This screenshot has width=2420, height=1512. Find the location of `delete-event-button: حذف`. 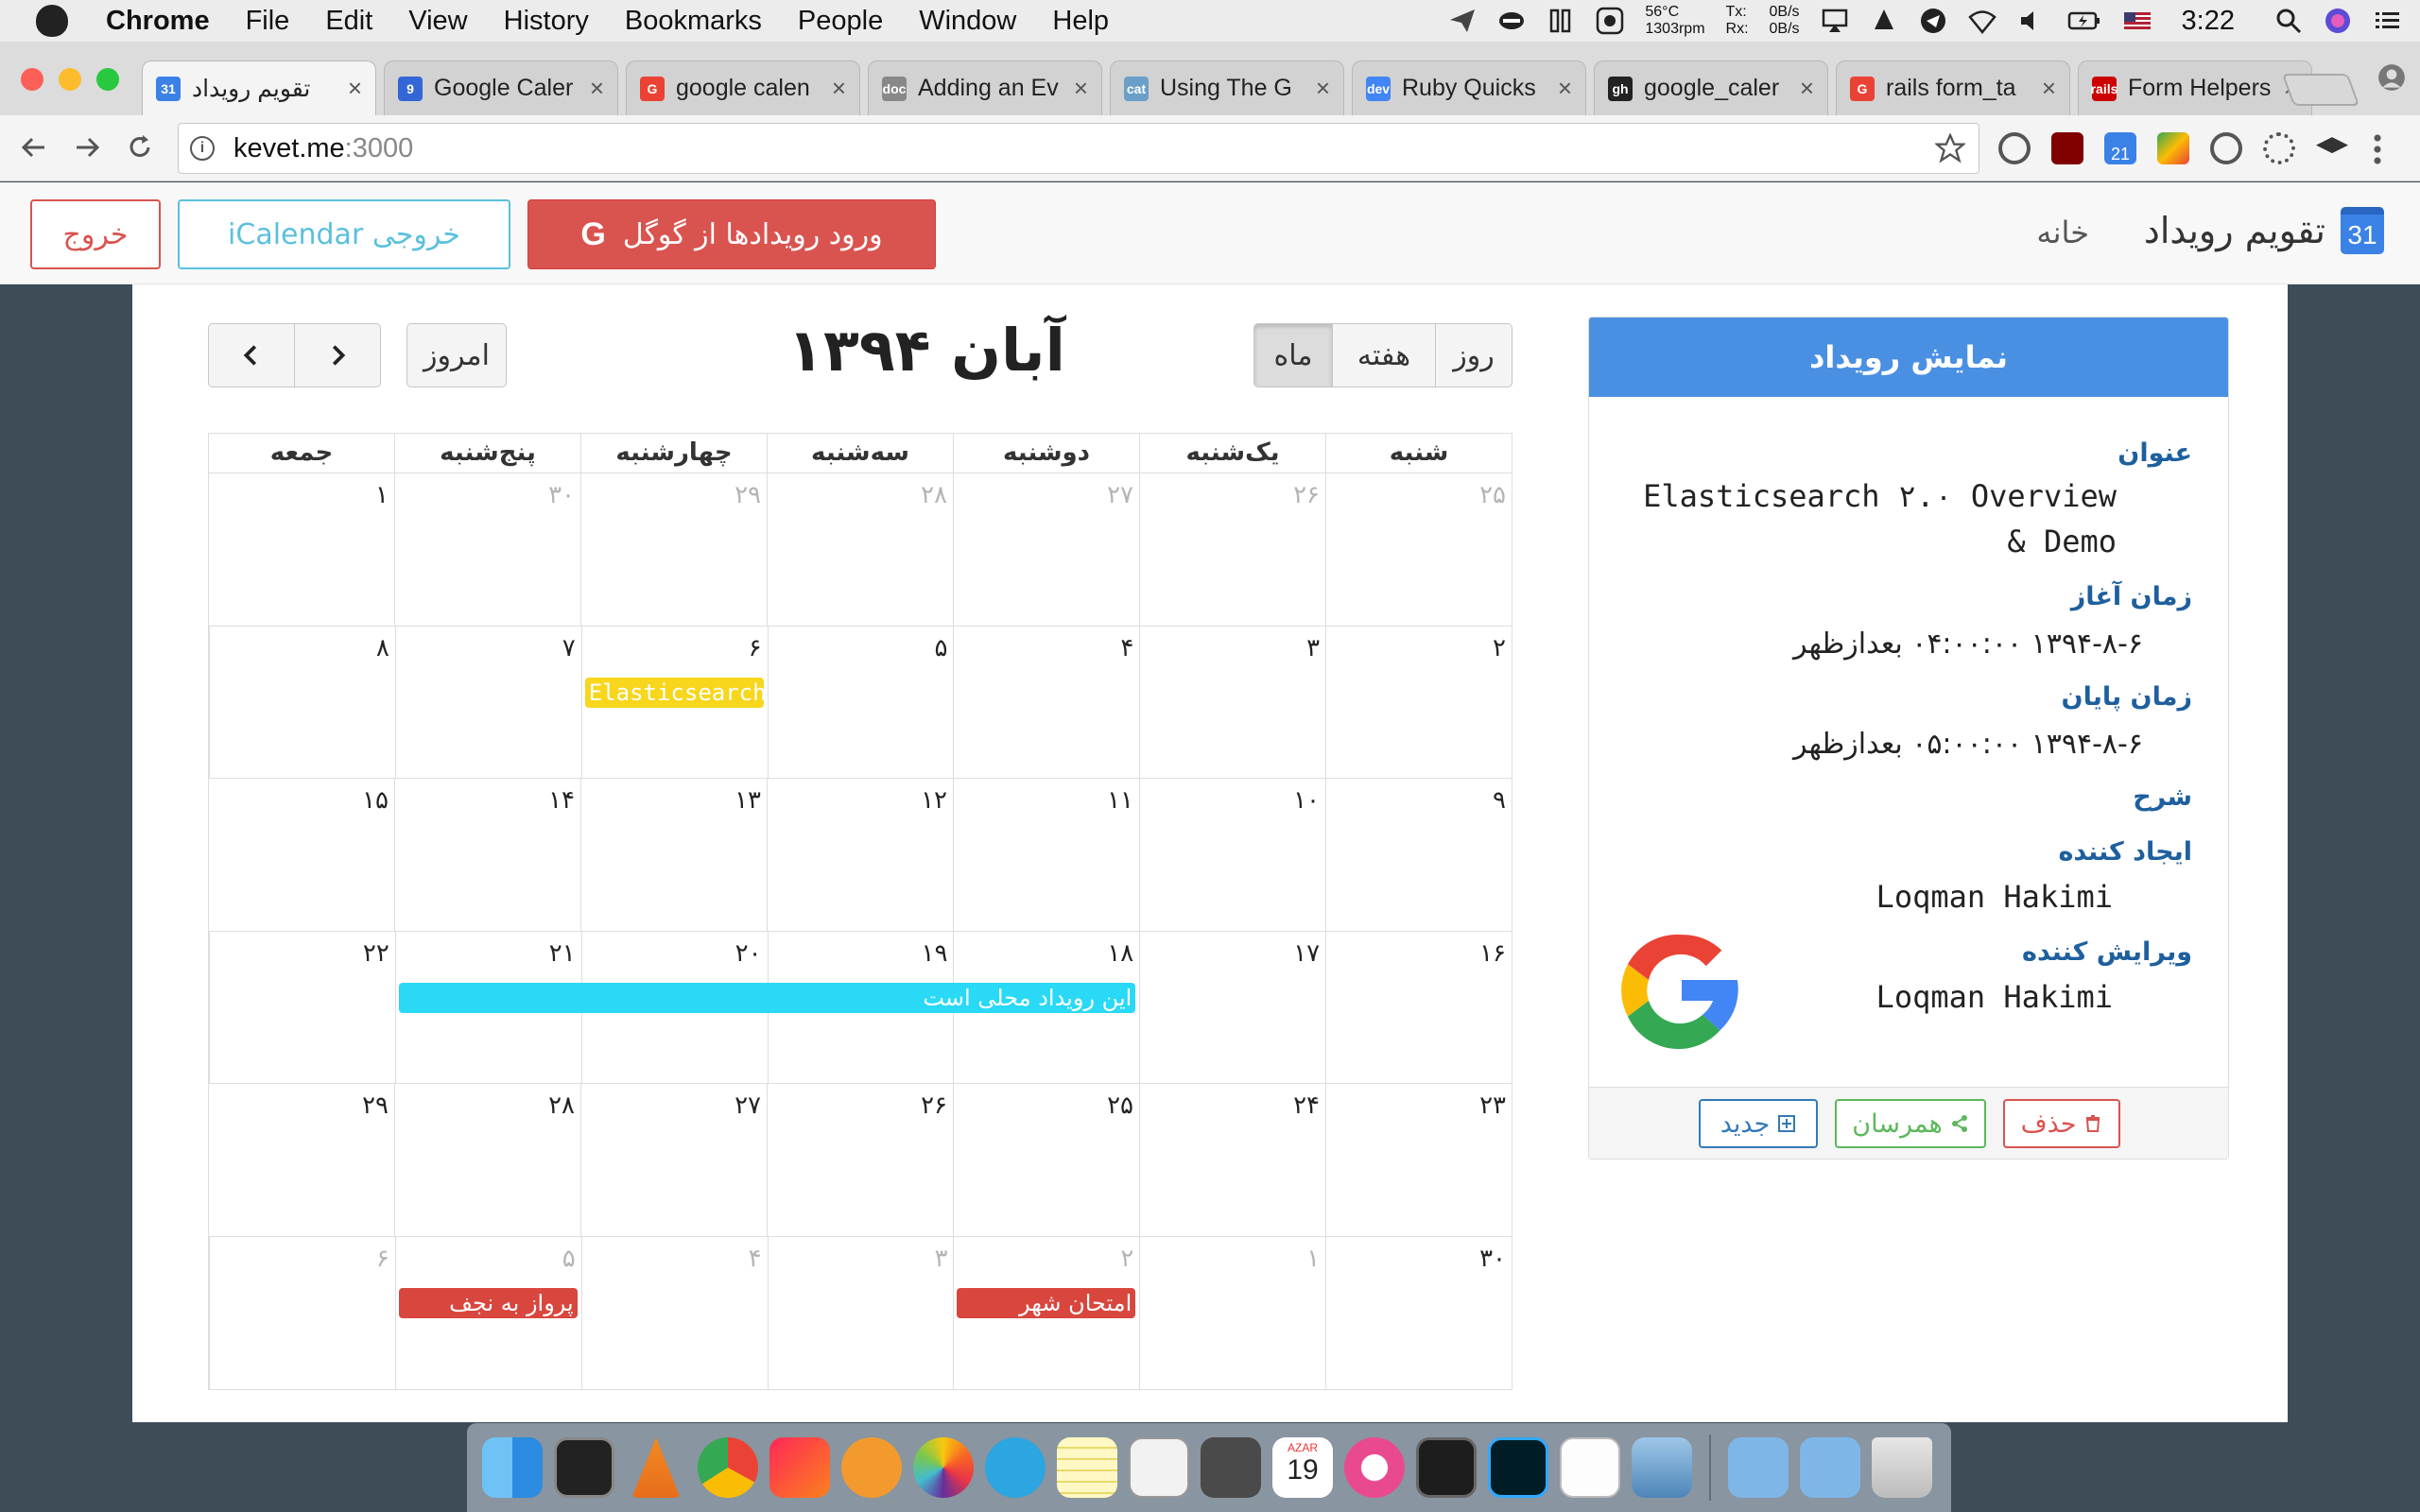

delete-event-button: حذف is located at coordinates (2061, 1123).